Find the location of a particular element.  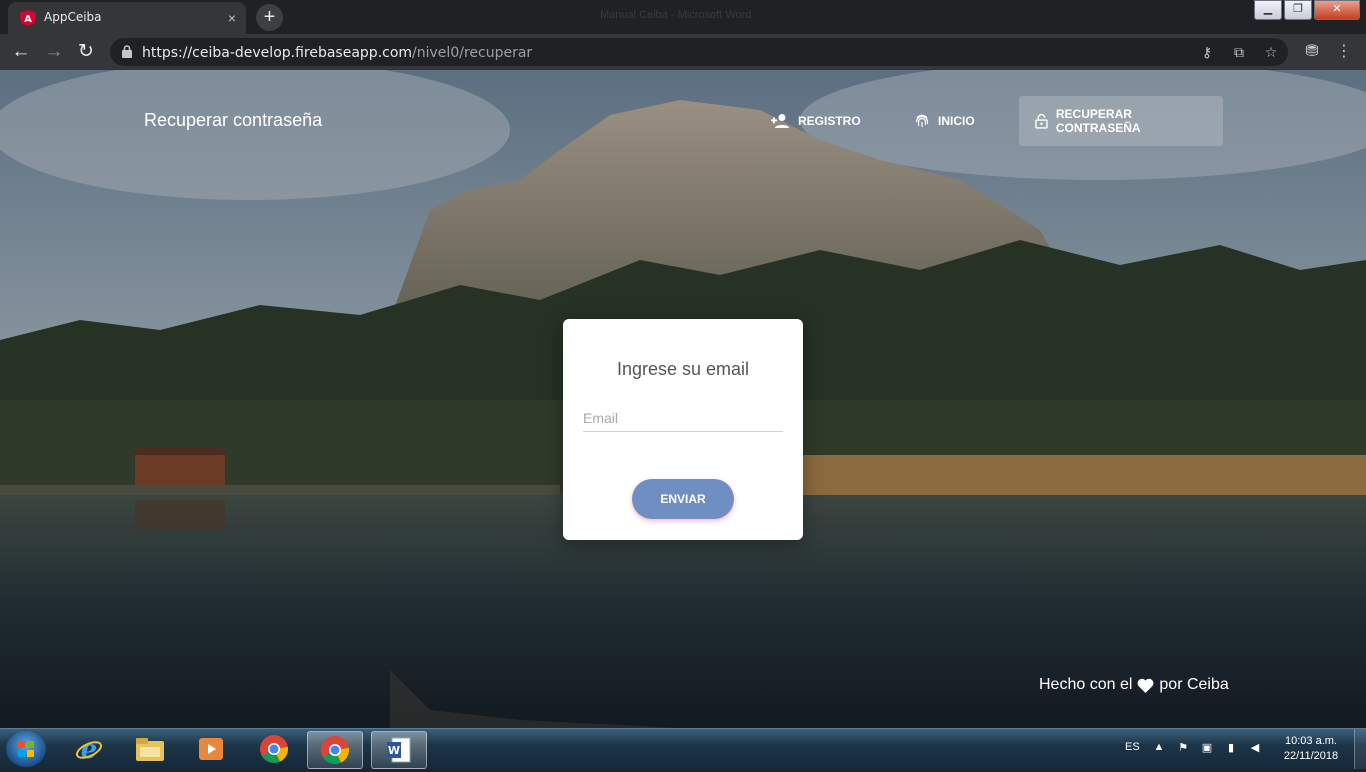

email-field is located at coordinates (683, 418).